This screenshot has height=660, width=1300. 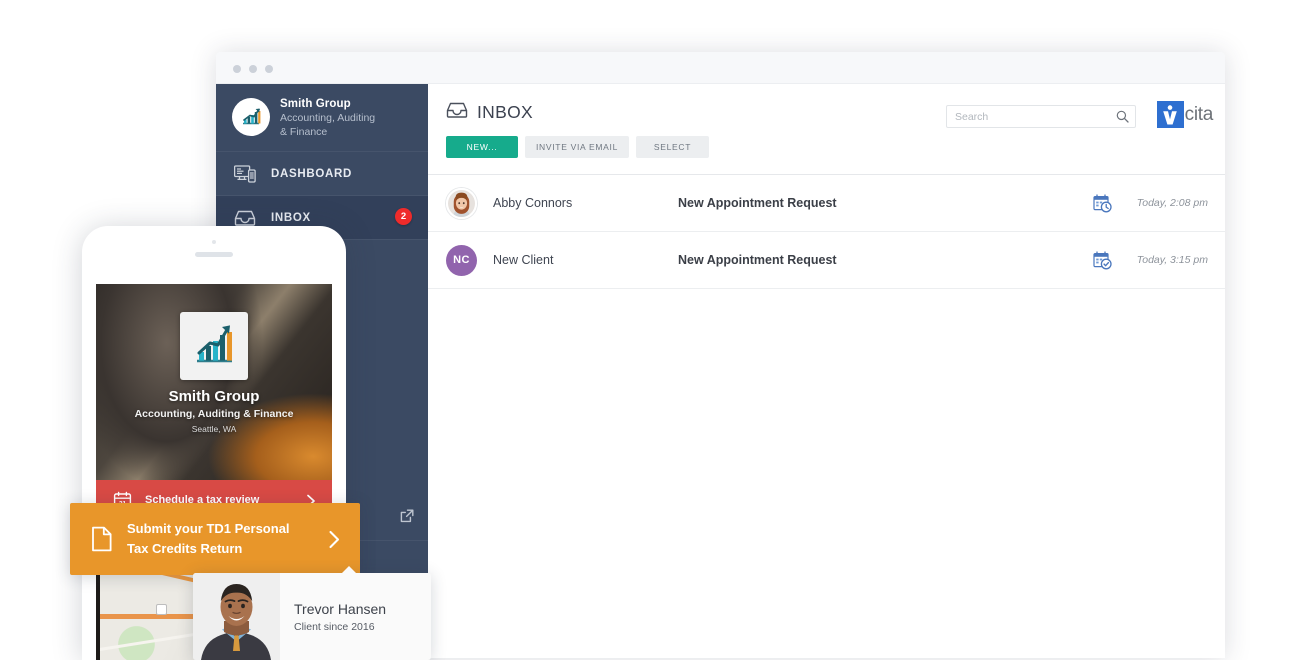 I want to click on document-icon, so click(x=102, y=539).